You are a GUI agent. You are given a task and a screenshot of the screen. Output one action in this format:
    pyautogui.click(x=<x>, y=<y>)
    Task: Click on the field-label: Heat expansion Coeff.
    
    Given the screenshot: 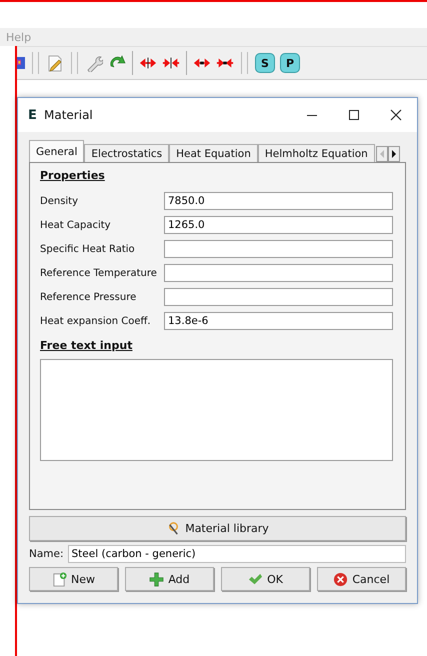 What is the action you would take?
    pyautogui.click(x=96, y=321)
    